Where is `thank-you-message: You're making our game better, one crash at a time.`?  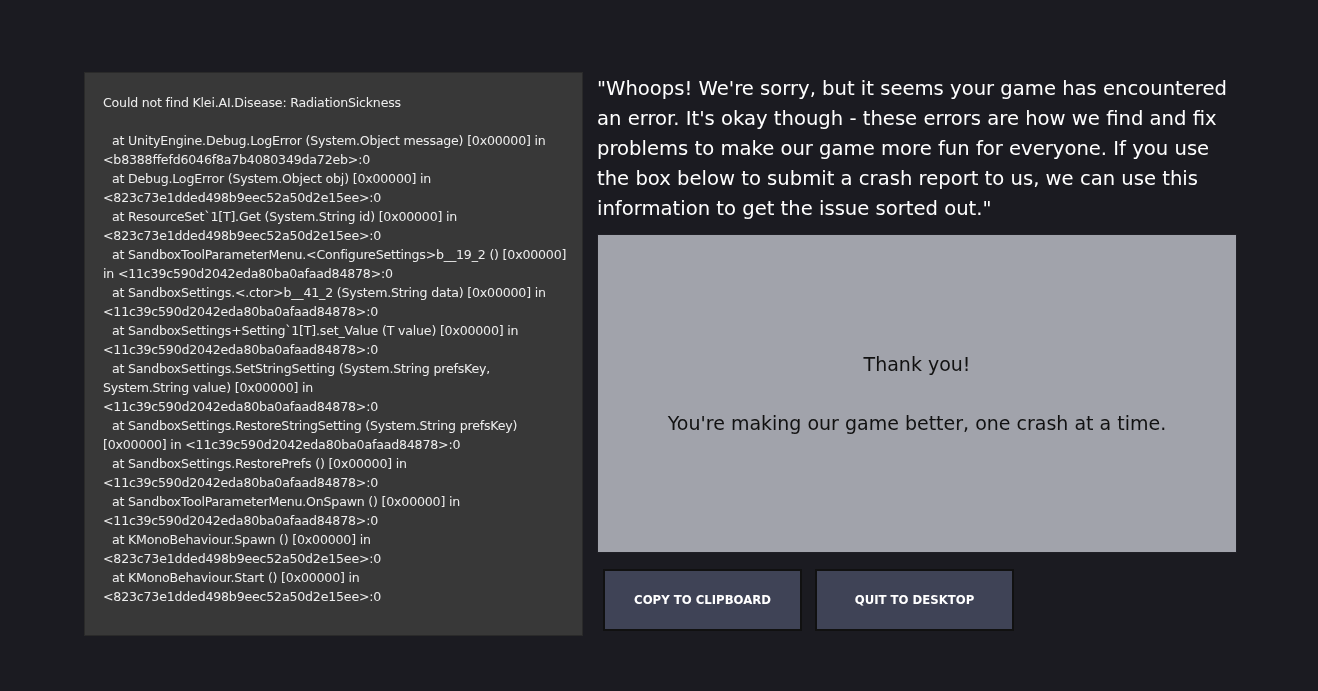
thank-you-message: You're making our game better, one crash at a time. is located at coordinates (917, 423).